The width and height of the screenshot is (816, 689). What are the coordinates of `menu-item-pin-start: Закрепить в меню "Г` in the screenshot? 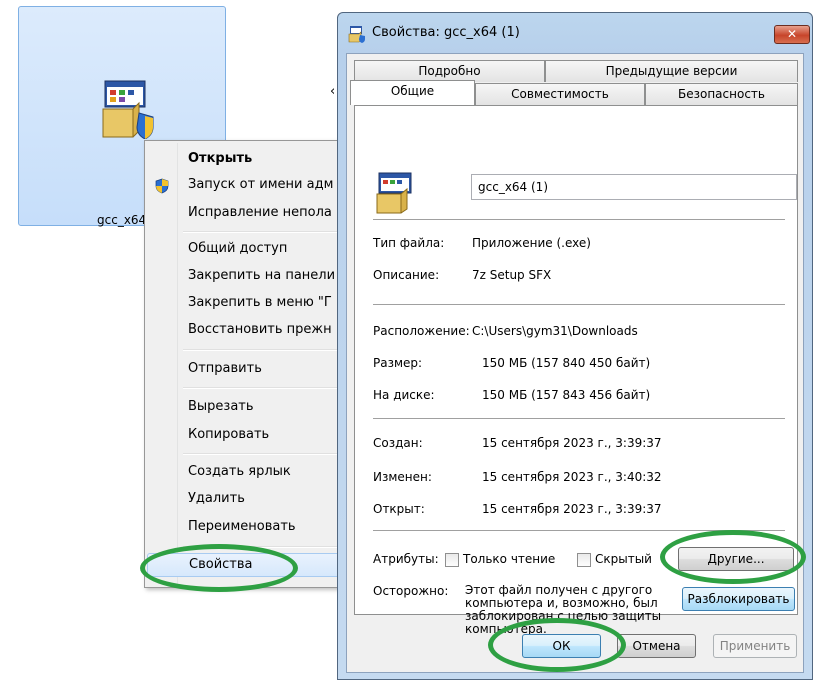 It's located at (245, 303).